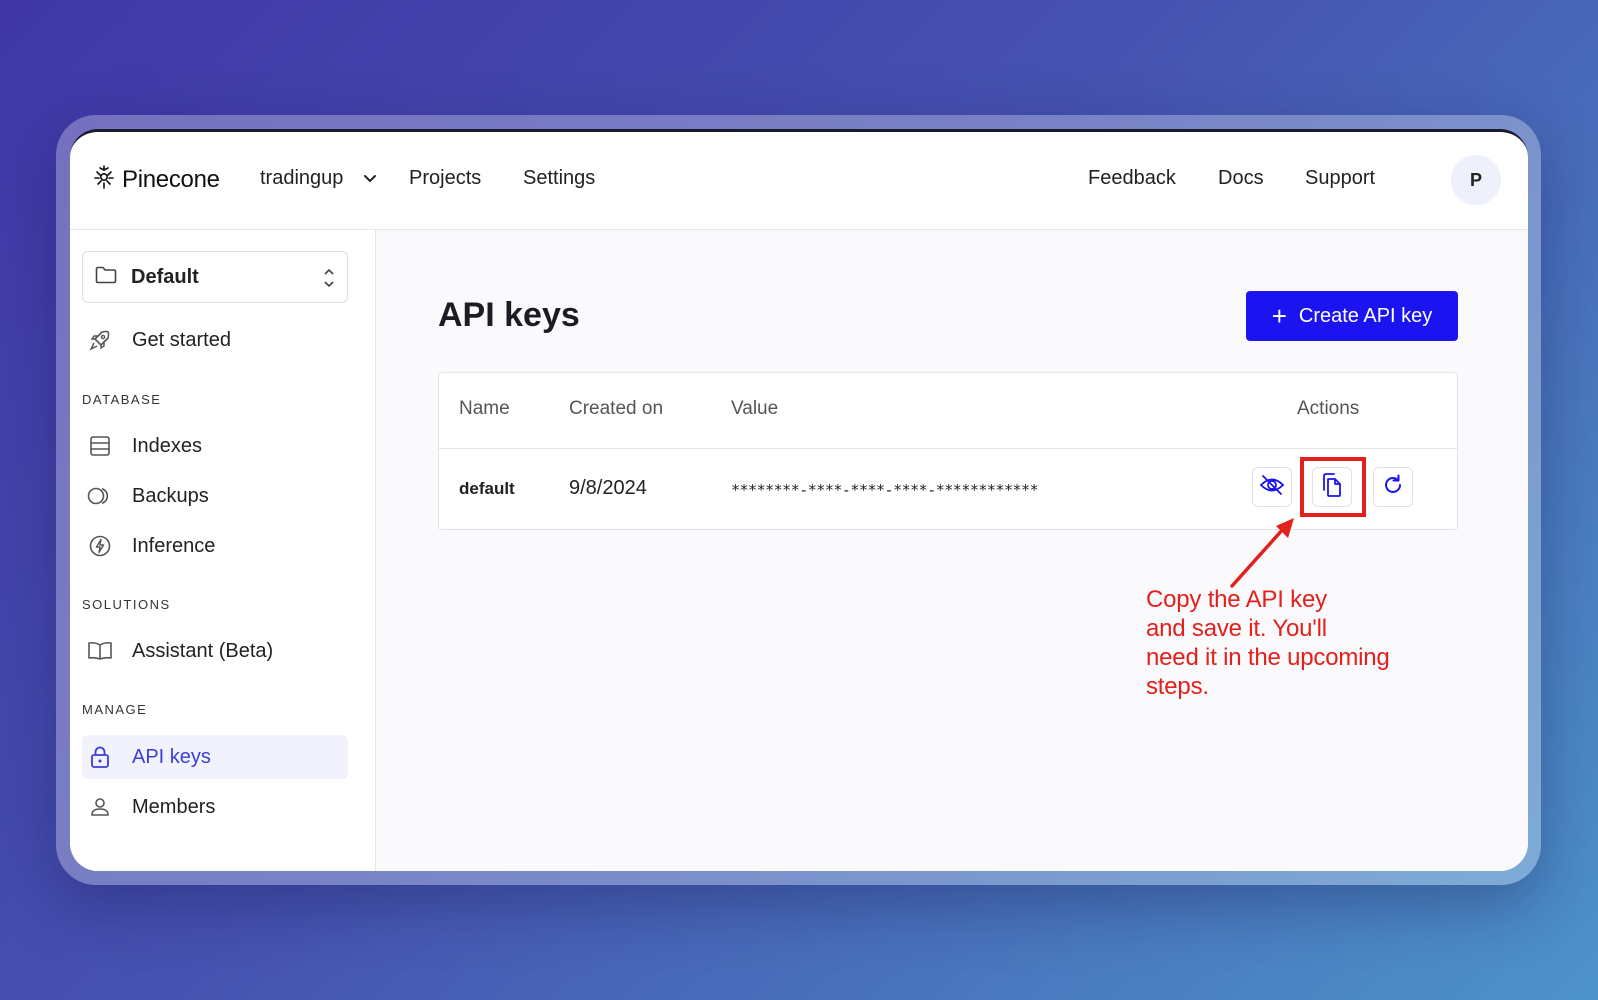 This screenshot has height=1000, width=1598. What do you see at coordinates (559, 178) in the screenshot?
I see `nav-settings: Settings` at bounding box center [559, 178].